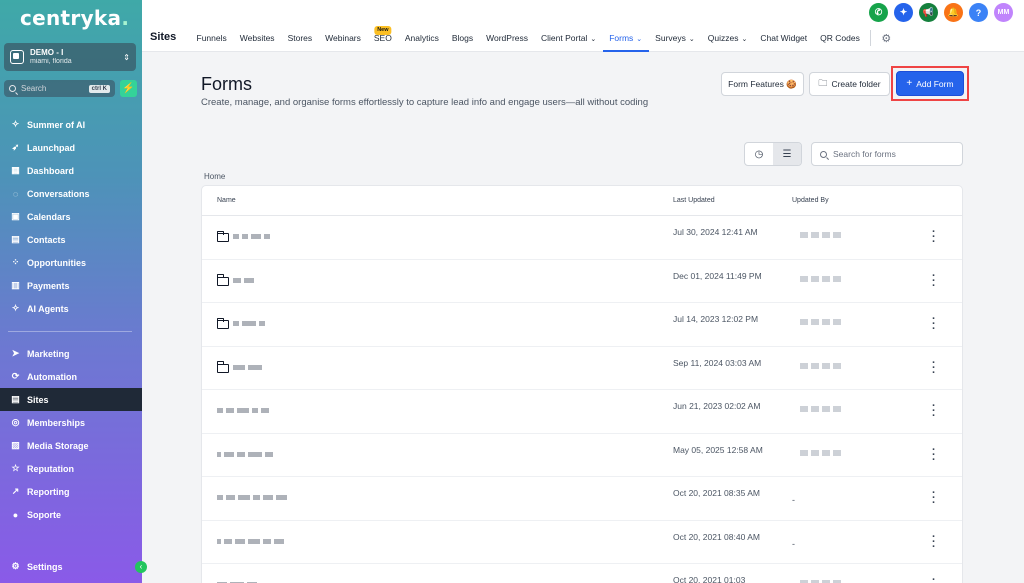  Describe the element at coordinates (421, 38) in the screenshot. I see `tab-analytics: Analytics` at that location.